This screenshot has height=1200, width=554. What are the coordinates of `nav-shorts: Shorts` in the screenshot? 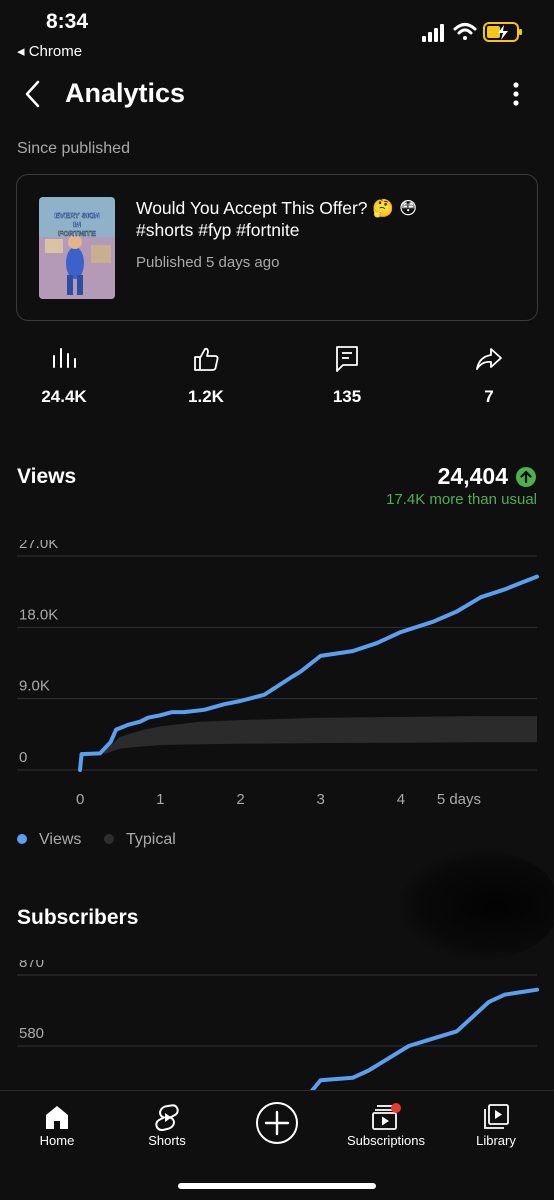 It's located at (167, 1129).